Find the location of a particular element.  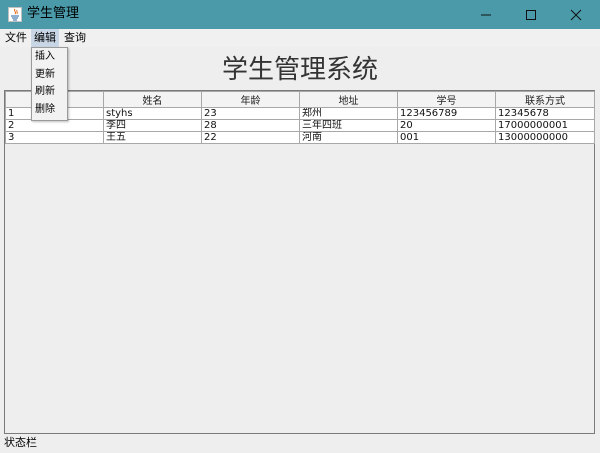

table-header-row: 姓名 年龄 地址 学号 联系方式 is located at coordinates (300, 99).